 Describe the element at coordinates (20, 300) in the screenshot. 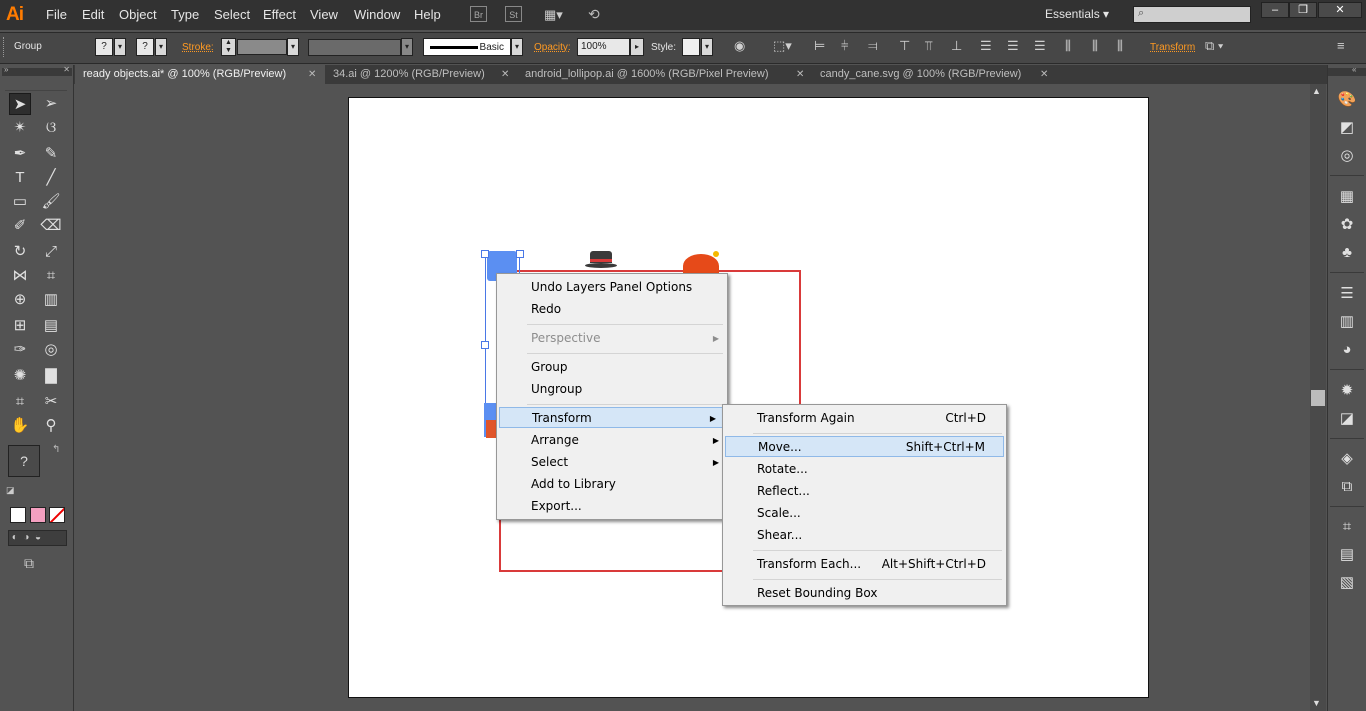

I see `shape-builder-tool-icon: ⊕` at that location.